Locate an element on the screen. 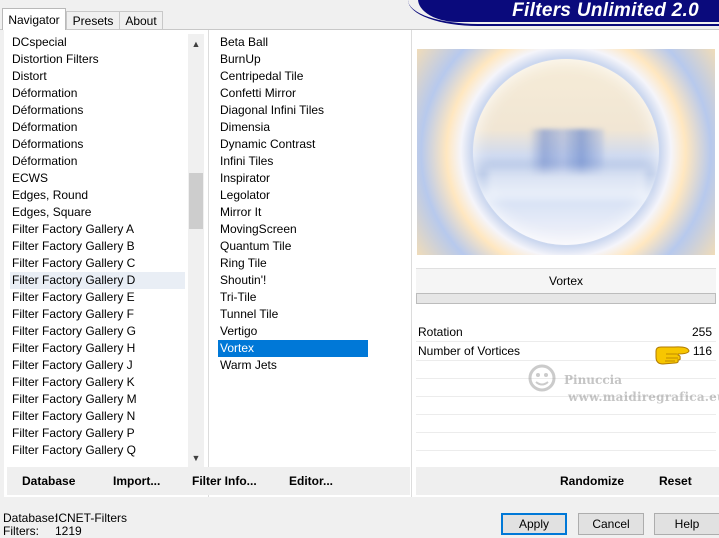 This screenshot has width=719, height=538. app-title: Filters Unlimited 2.0 is located at coordinates (568, 11).